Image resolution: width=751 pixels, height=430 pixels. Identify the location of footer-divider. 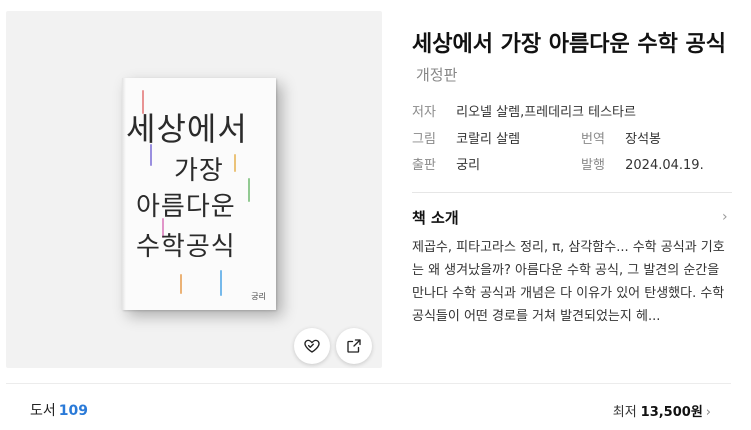
(368, 383).